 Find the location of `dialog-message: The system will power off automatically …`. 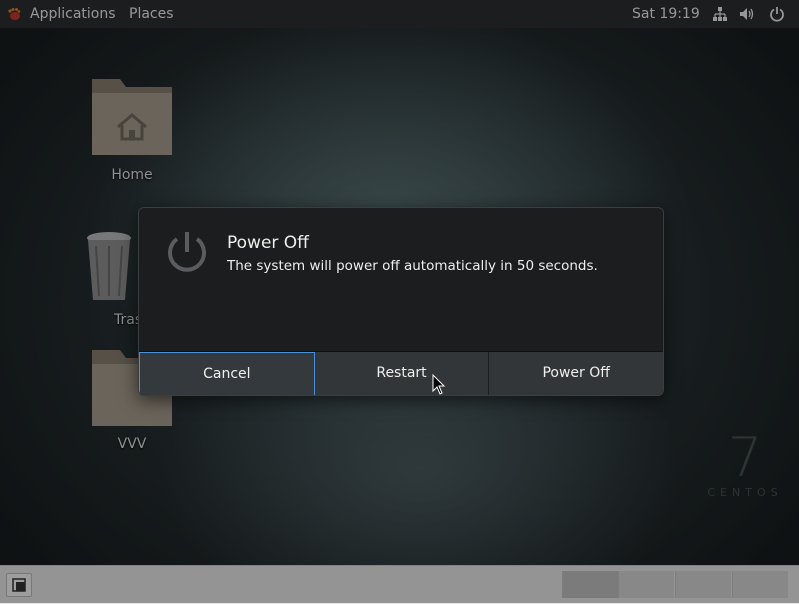

dialog-message: The system will power off automatically … is located at coordinates (412, 266).